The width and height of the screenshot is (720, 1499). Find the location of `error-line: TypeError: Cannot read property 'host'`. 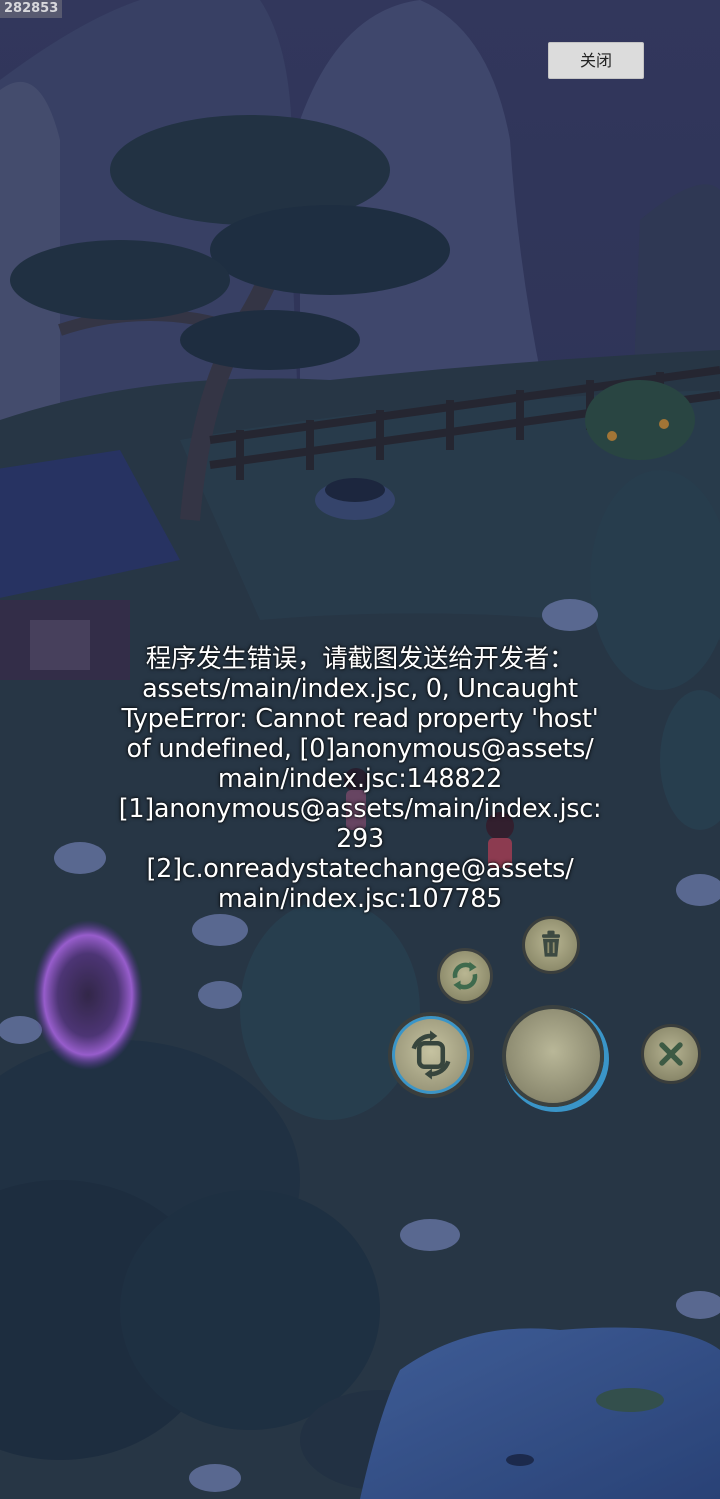

error-line: TypeError: Cannot read property 'host' is located at coordinates (360, 719).